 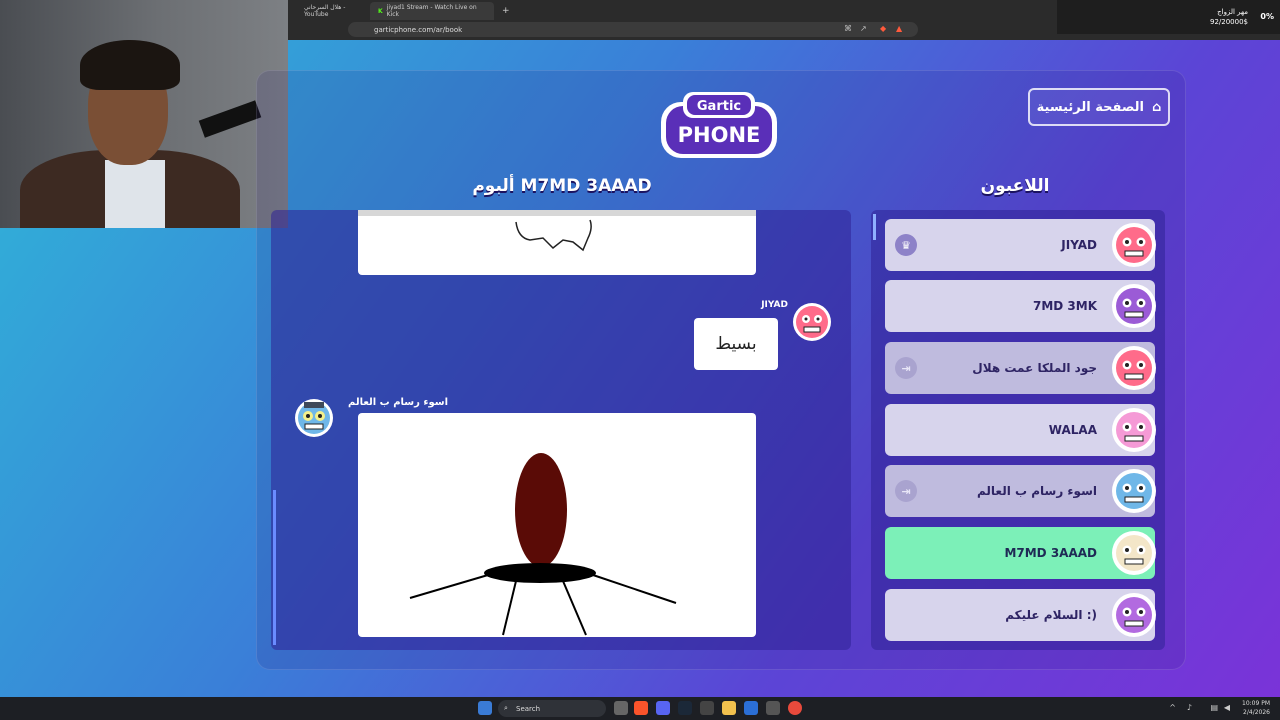 What do you see at coordinates (552, 708) in the screenshot?
I see `taskbar-search: ⌕ Search` at bounding box center [552, 708].